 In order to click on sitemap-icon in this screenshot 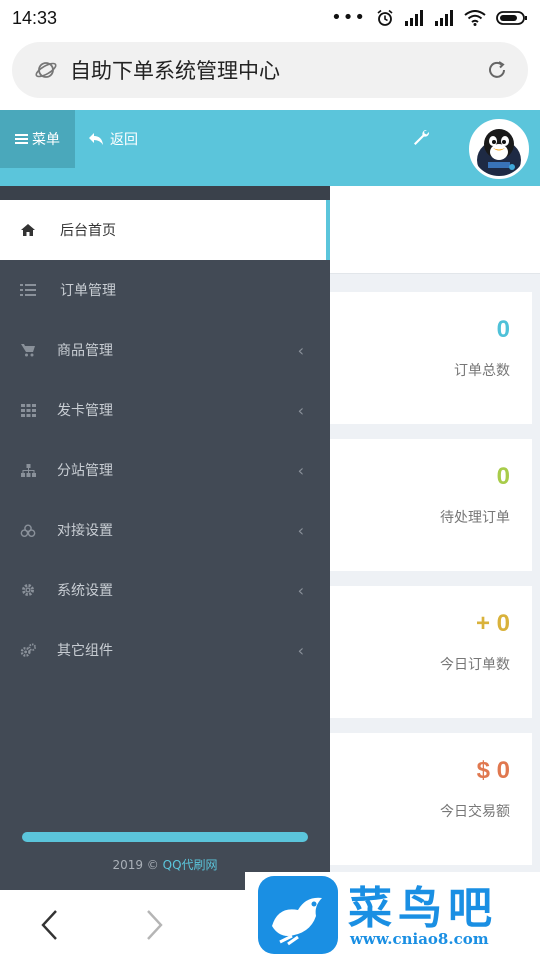, I will do `click(28, 470)`.